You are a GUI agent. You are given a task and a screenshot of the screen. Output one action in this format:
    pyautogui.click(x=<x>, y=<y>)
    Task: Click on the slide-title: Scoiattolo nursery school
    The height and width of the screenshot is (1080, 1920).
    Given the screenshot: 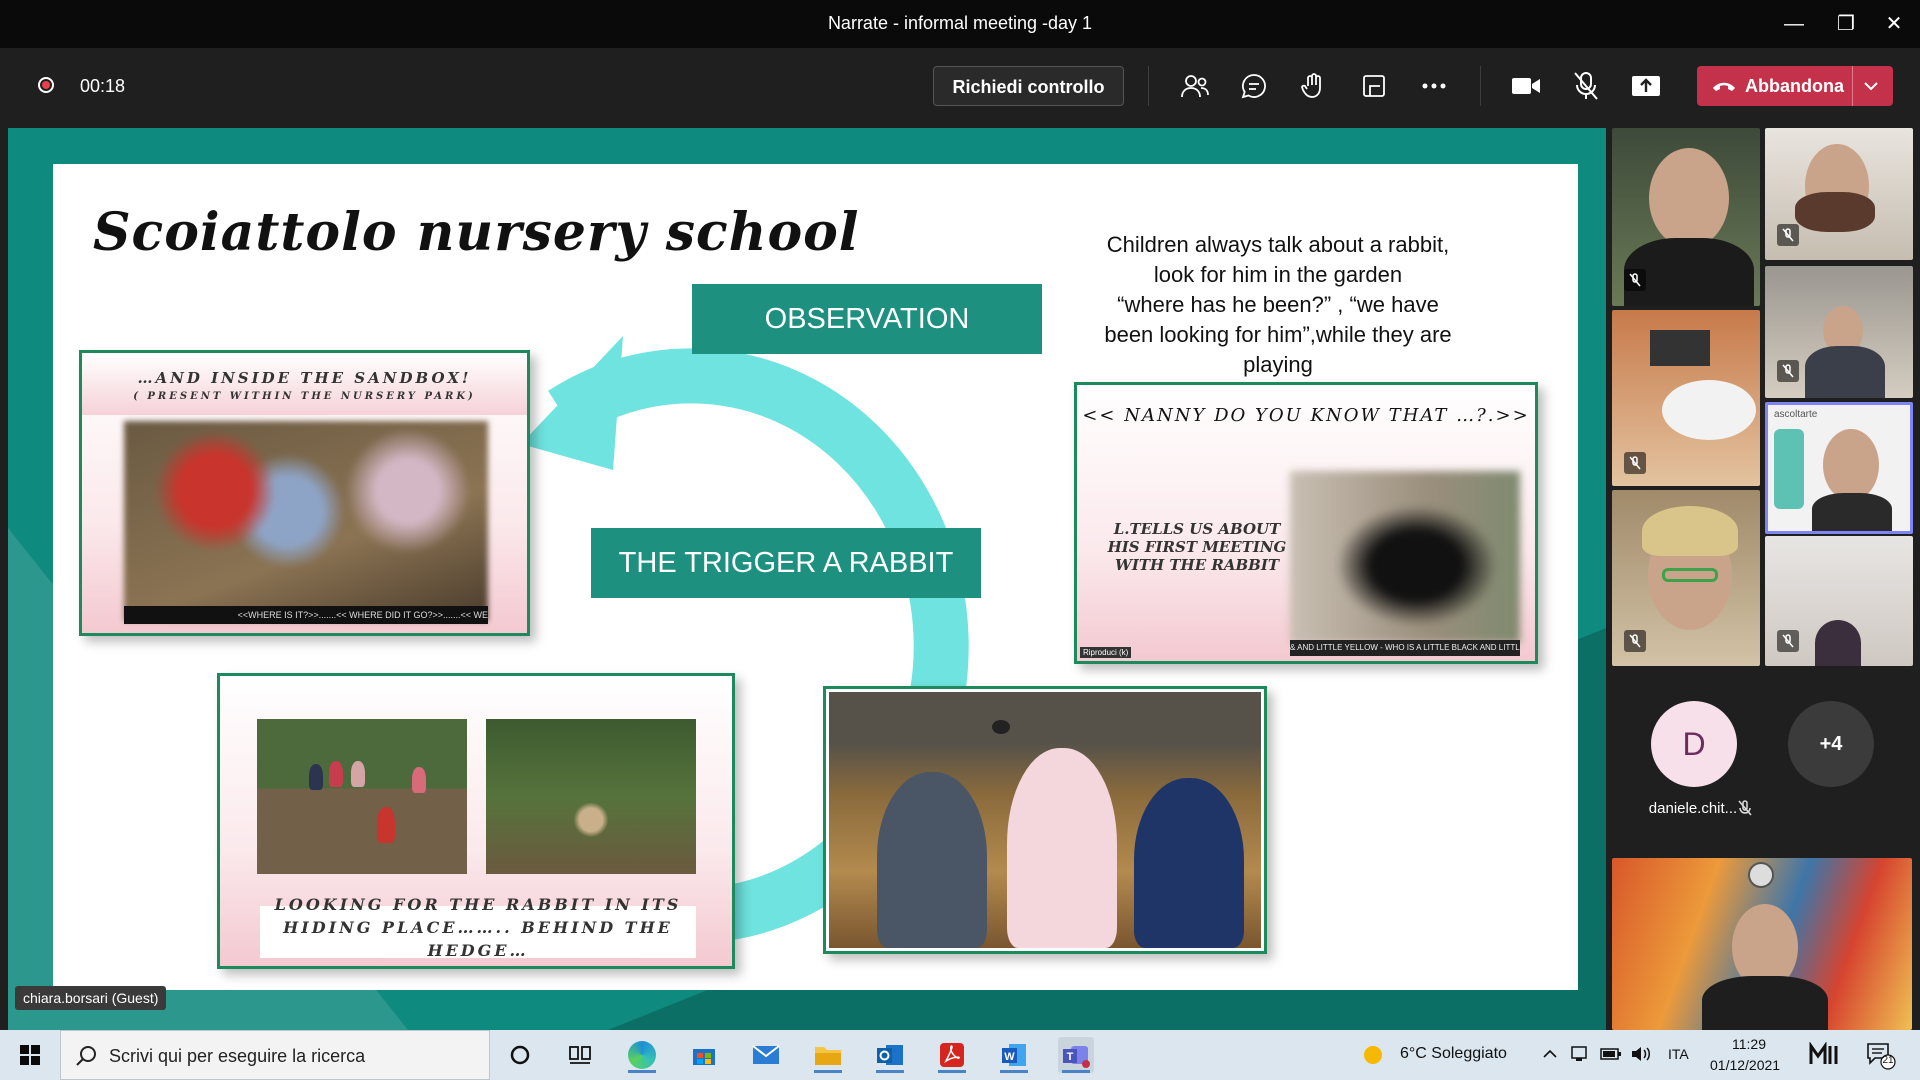 What is the action you would take?
    pyautogui.click(x=476, y=232)
    